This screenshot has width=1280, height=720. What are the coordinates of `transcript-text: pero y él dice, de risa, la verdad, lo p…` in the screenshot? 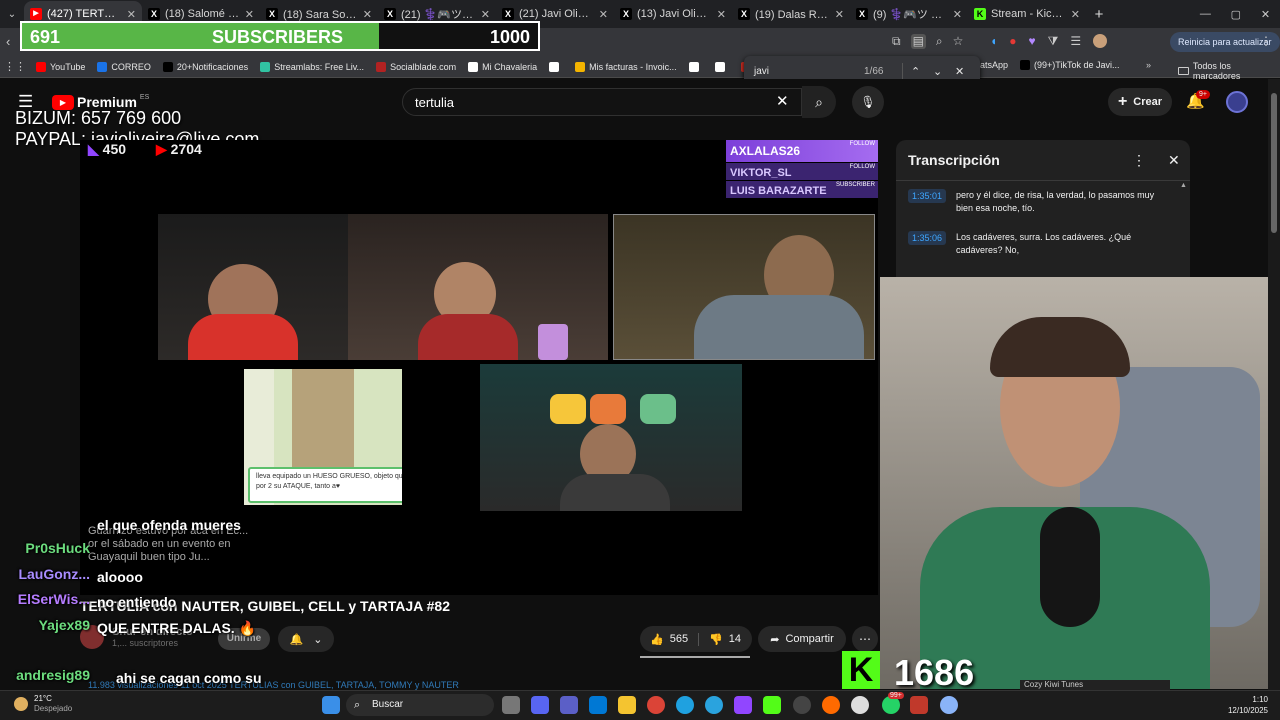 It's located at (1055, 201).